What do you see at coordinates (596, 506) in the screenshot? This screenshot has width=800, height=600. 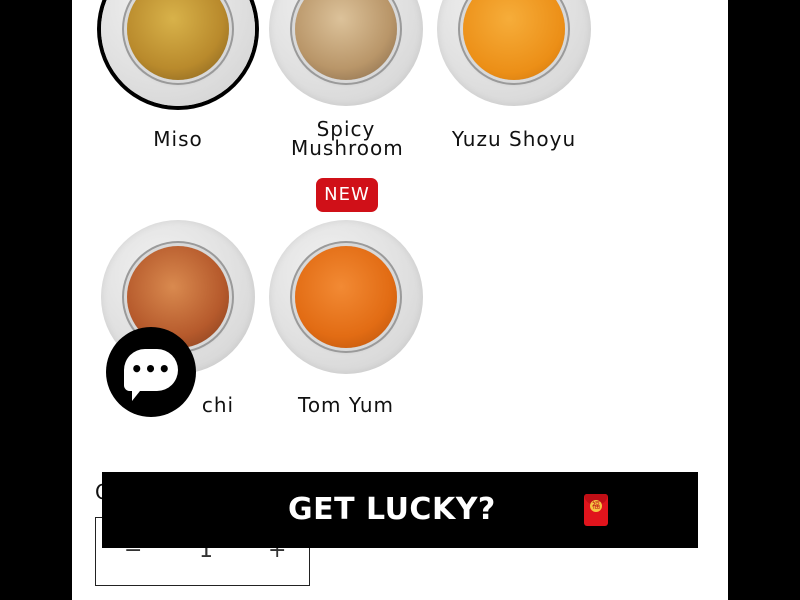 I see `envelope-seal: 福` at bounding box center [596, 506].